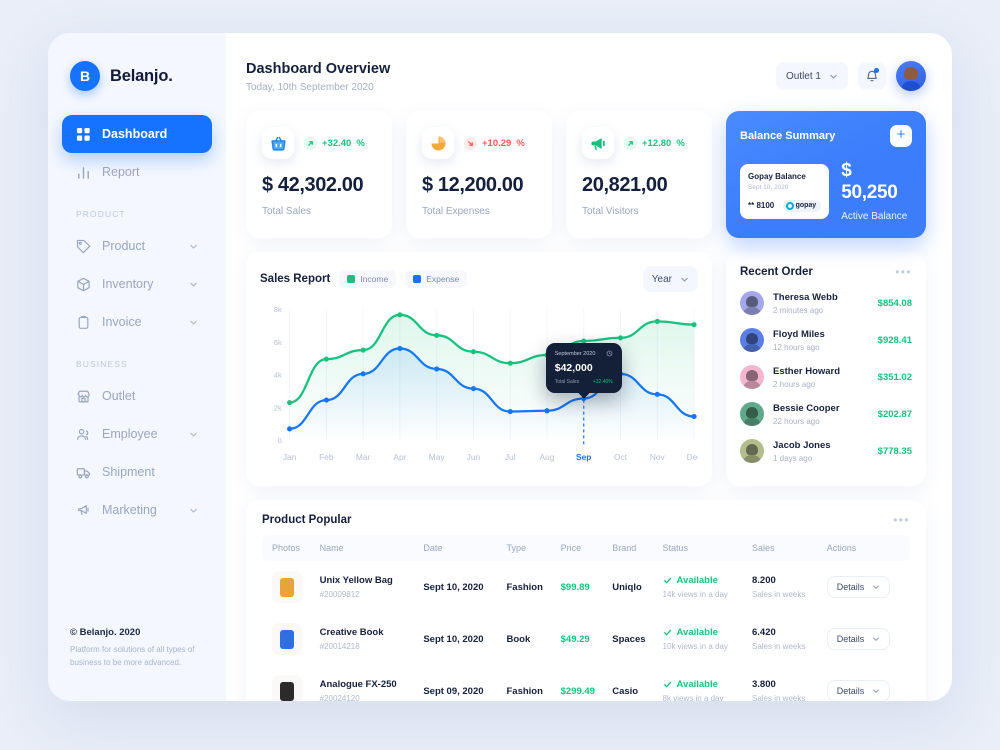 The image size is (1000, 750). I want to click on outlet-select: Outlet 1, so click(811, 76).